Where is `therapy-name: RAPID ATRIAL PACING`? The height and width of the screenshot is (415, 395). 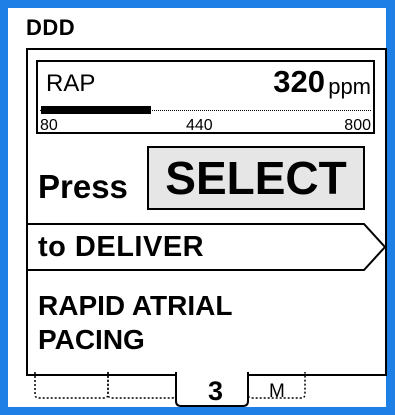
therapy-name: RAPID ATRIAL PACING is located at coordinates (135, 322).